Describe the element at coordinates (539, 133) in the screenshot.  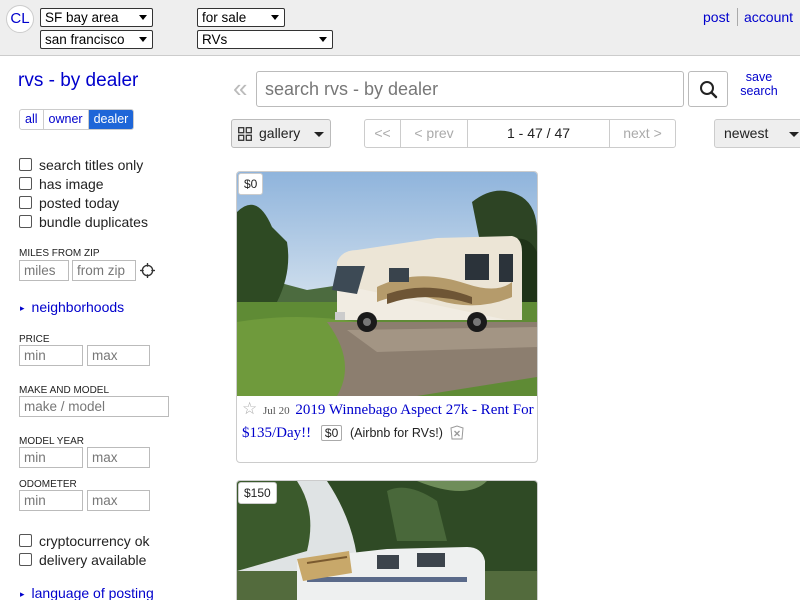
I see `result-range: 1 - 47 / 47` at that location.